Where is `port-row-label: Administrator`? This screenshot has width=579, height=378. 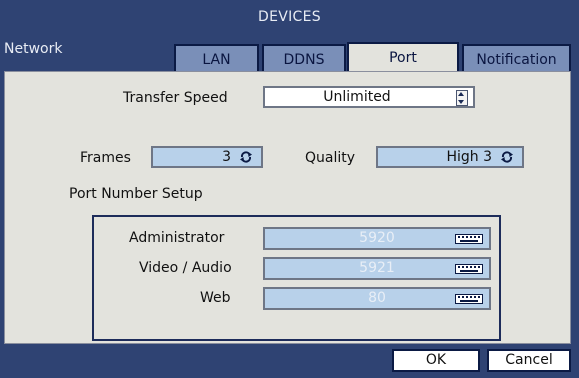 port-row-label: Administrator is located at coordinates (177, 238).